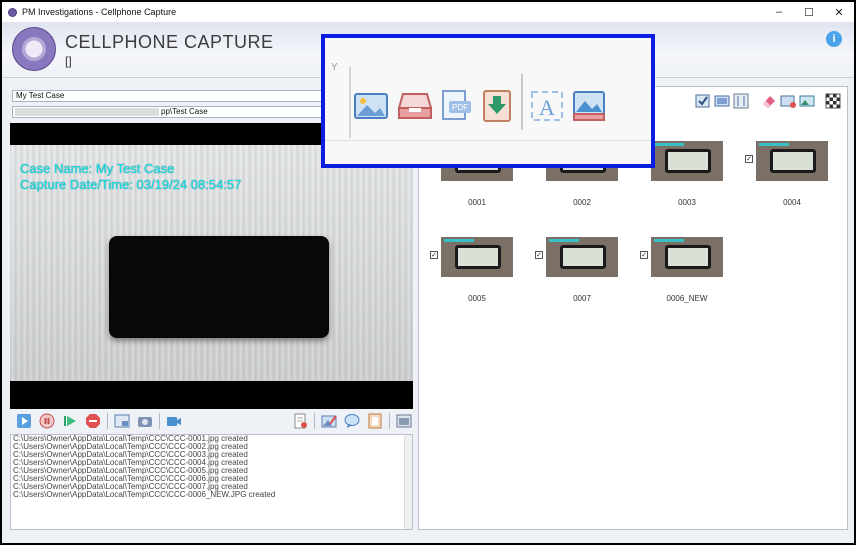 The height and width of the screenshot is (545, 856). I want to click on pause-button, so click(47, 421).